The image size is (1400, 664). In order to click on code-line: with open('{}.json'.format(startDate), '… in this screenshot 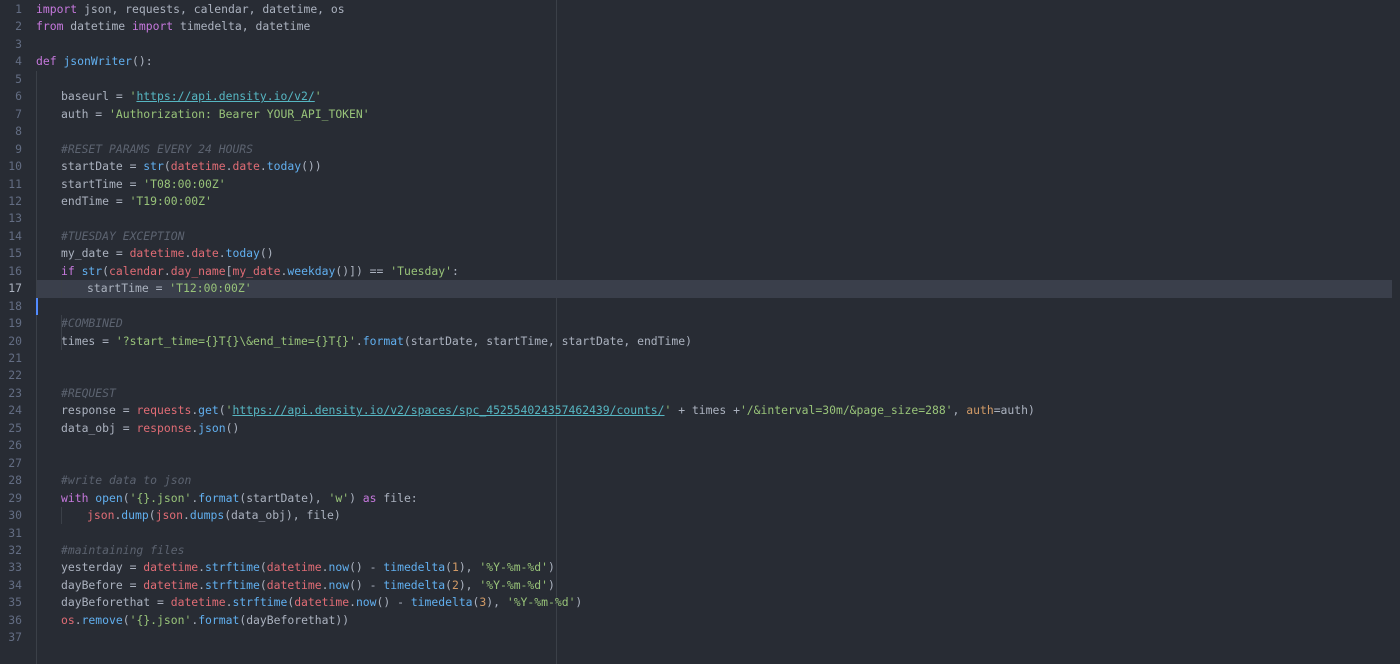, I will do `click(718, 498)`.